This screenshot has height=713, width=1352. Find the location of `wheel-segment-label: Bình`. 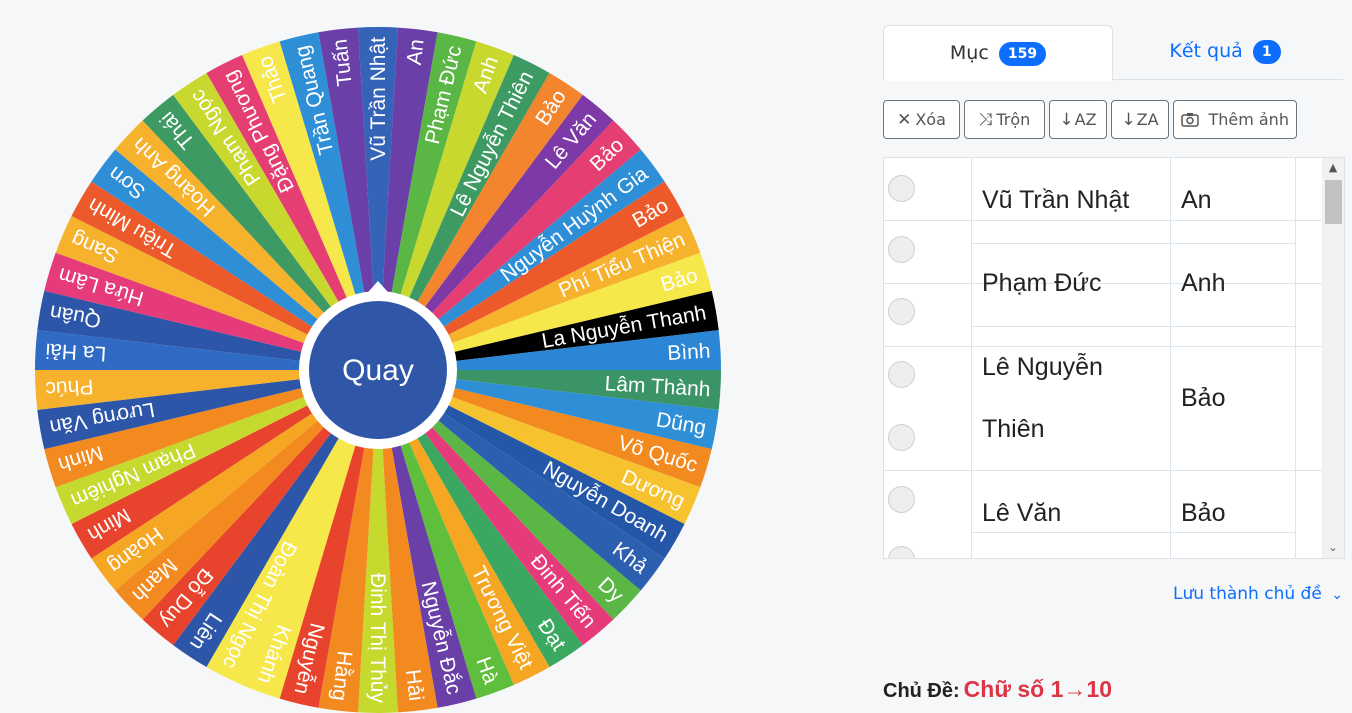

wheel-segment-label: Bình is located at coordinates (689, 352).